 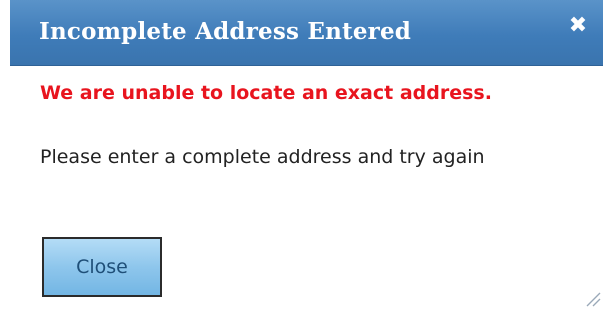 What do you see at coordinates (593, 299) in the screenshot?
I see `resize-grip-icon` at bounding box center [593, 299].